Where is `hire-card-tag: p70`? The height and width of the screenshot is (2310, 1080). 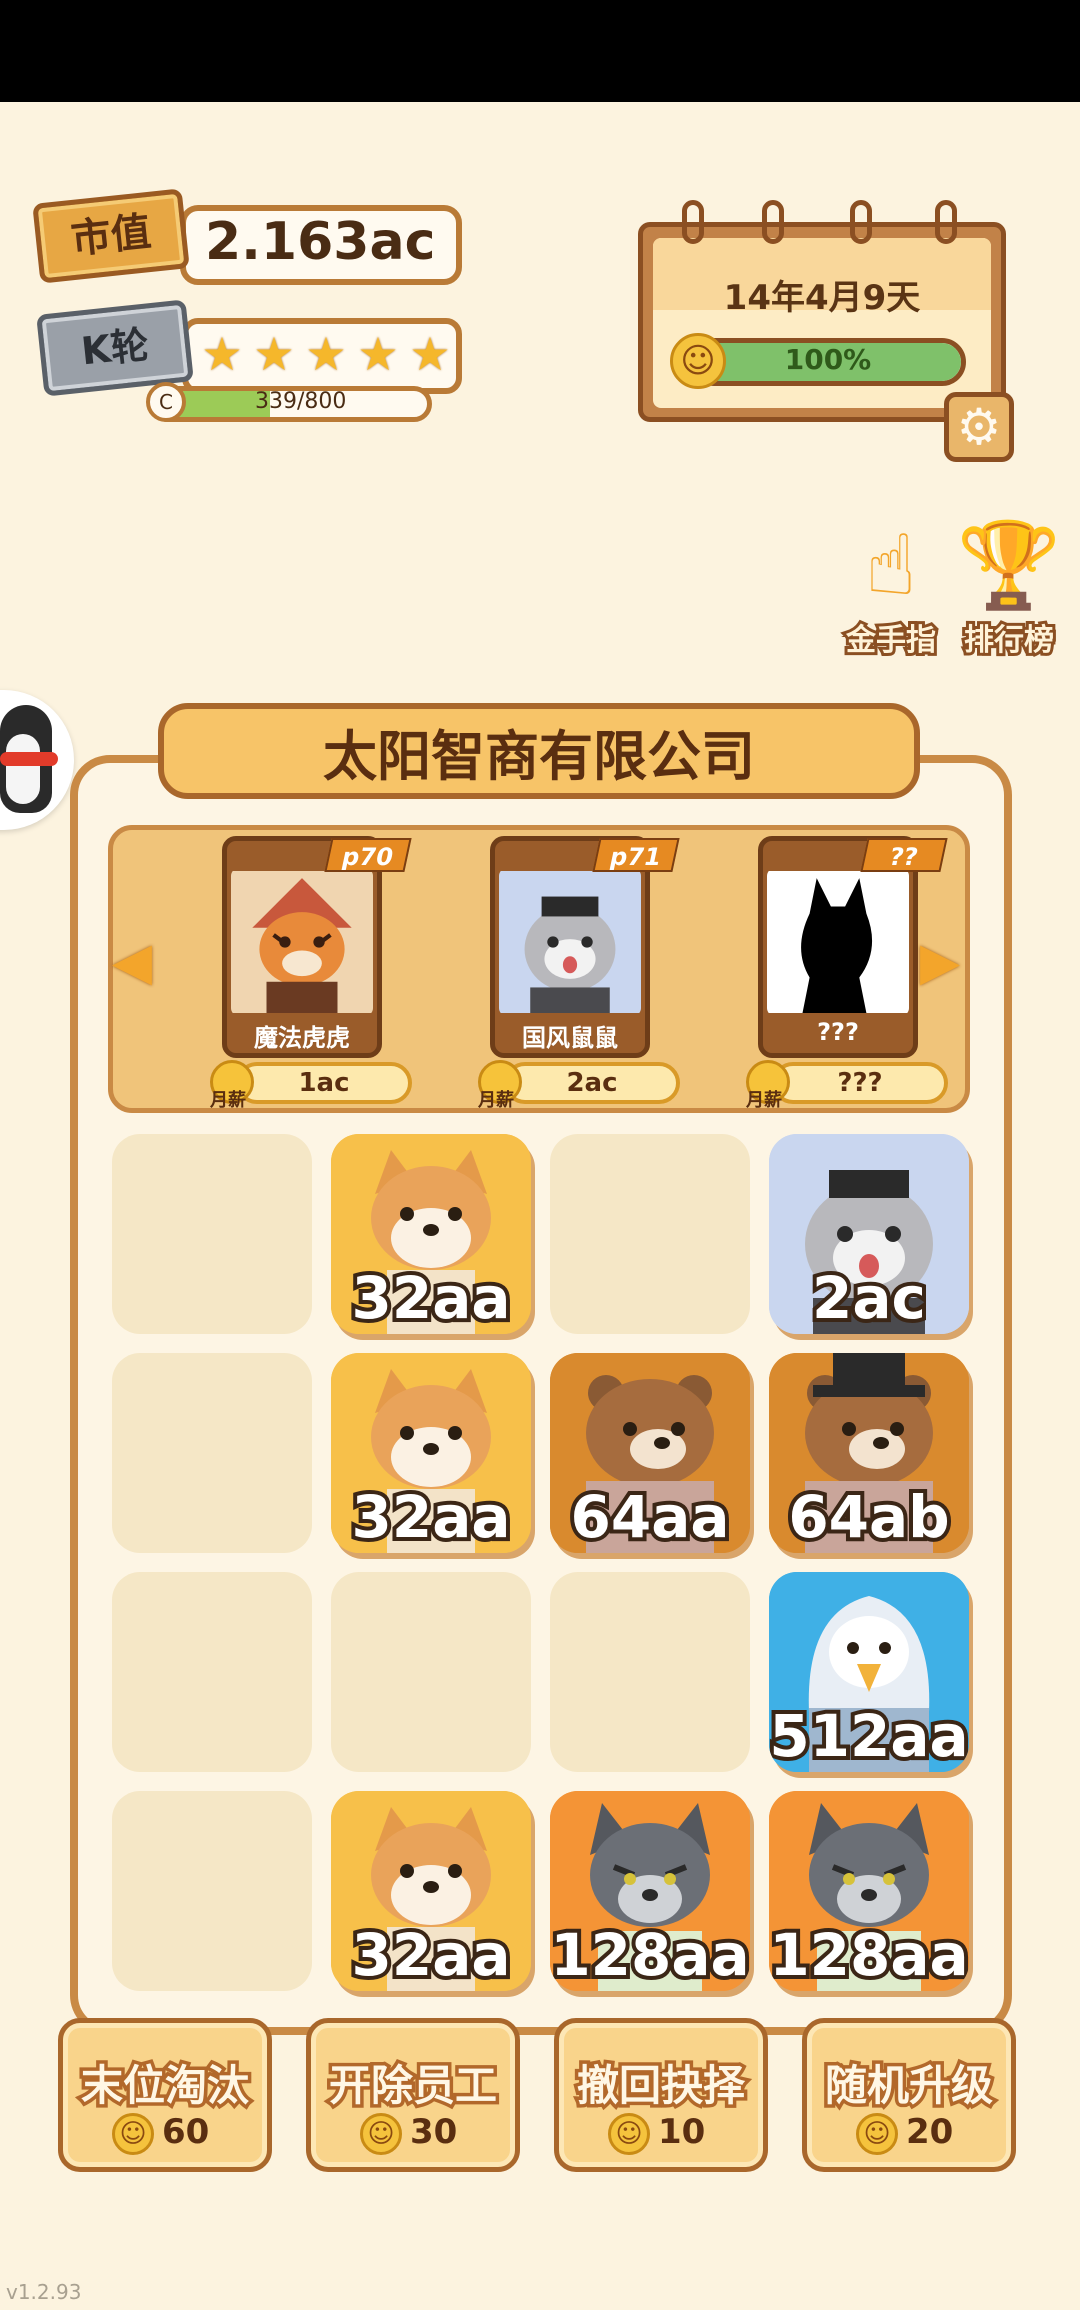
hire-card-tag: p70 is located at coordinates (368, 855).